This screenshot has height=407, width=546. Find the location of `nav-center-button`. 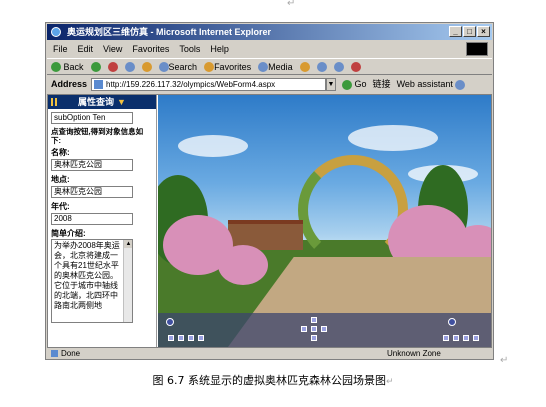

nav-center-button is located at coordinates (314, 329).